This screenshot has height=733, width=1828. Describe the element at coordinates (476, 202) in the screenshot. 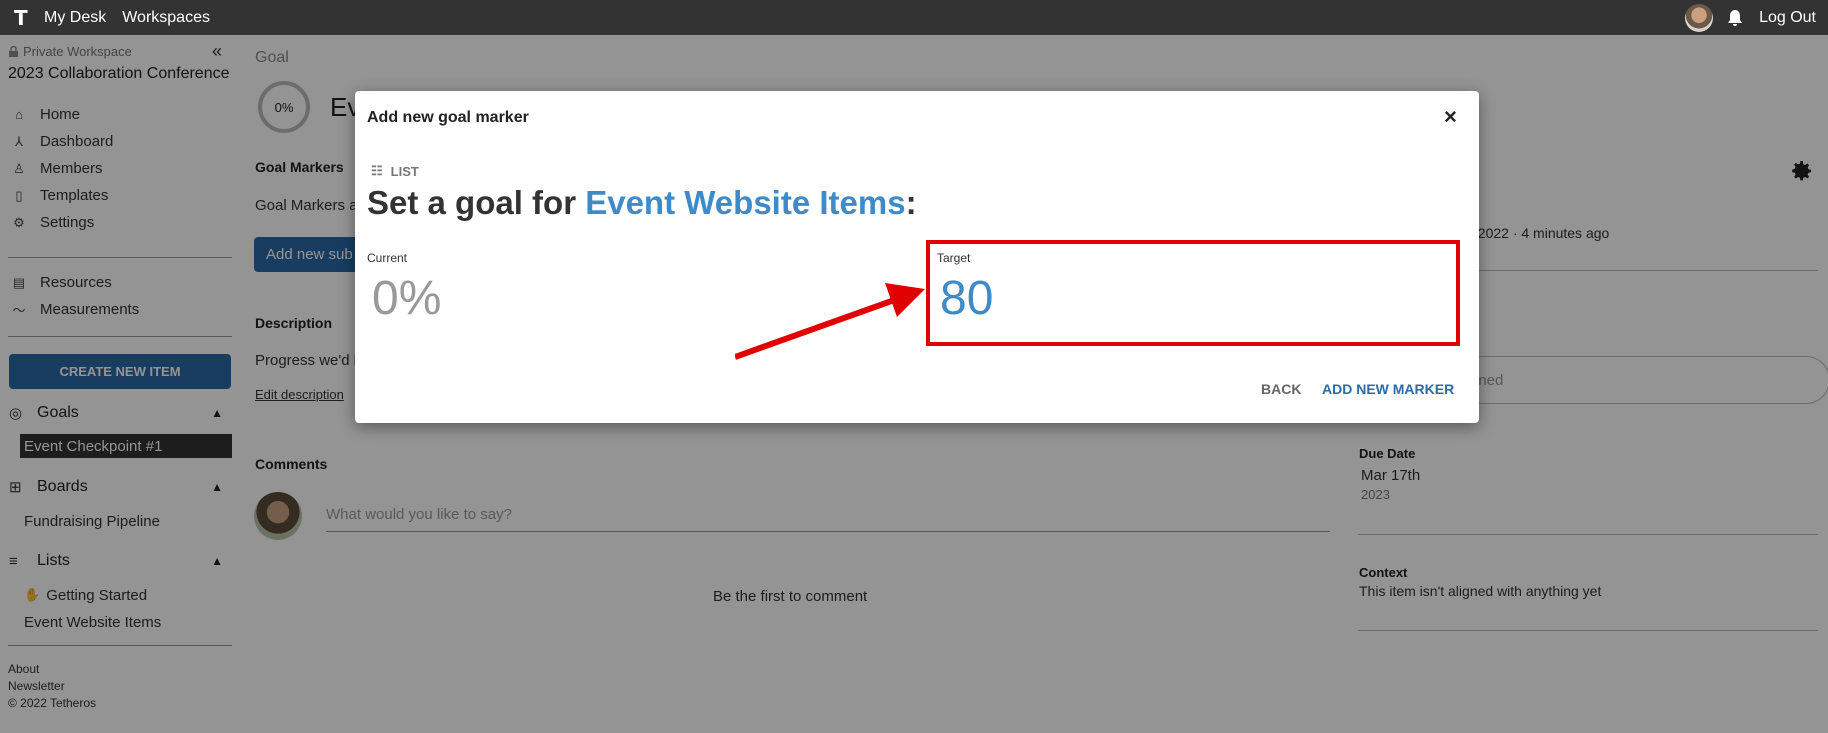

I see `heading-prefix: Set a goal for` at that location.